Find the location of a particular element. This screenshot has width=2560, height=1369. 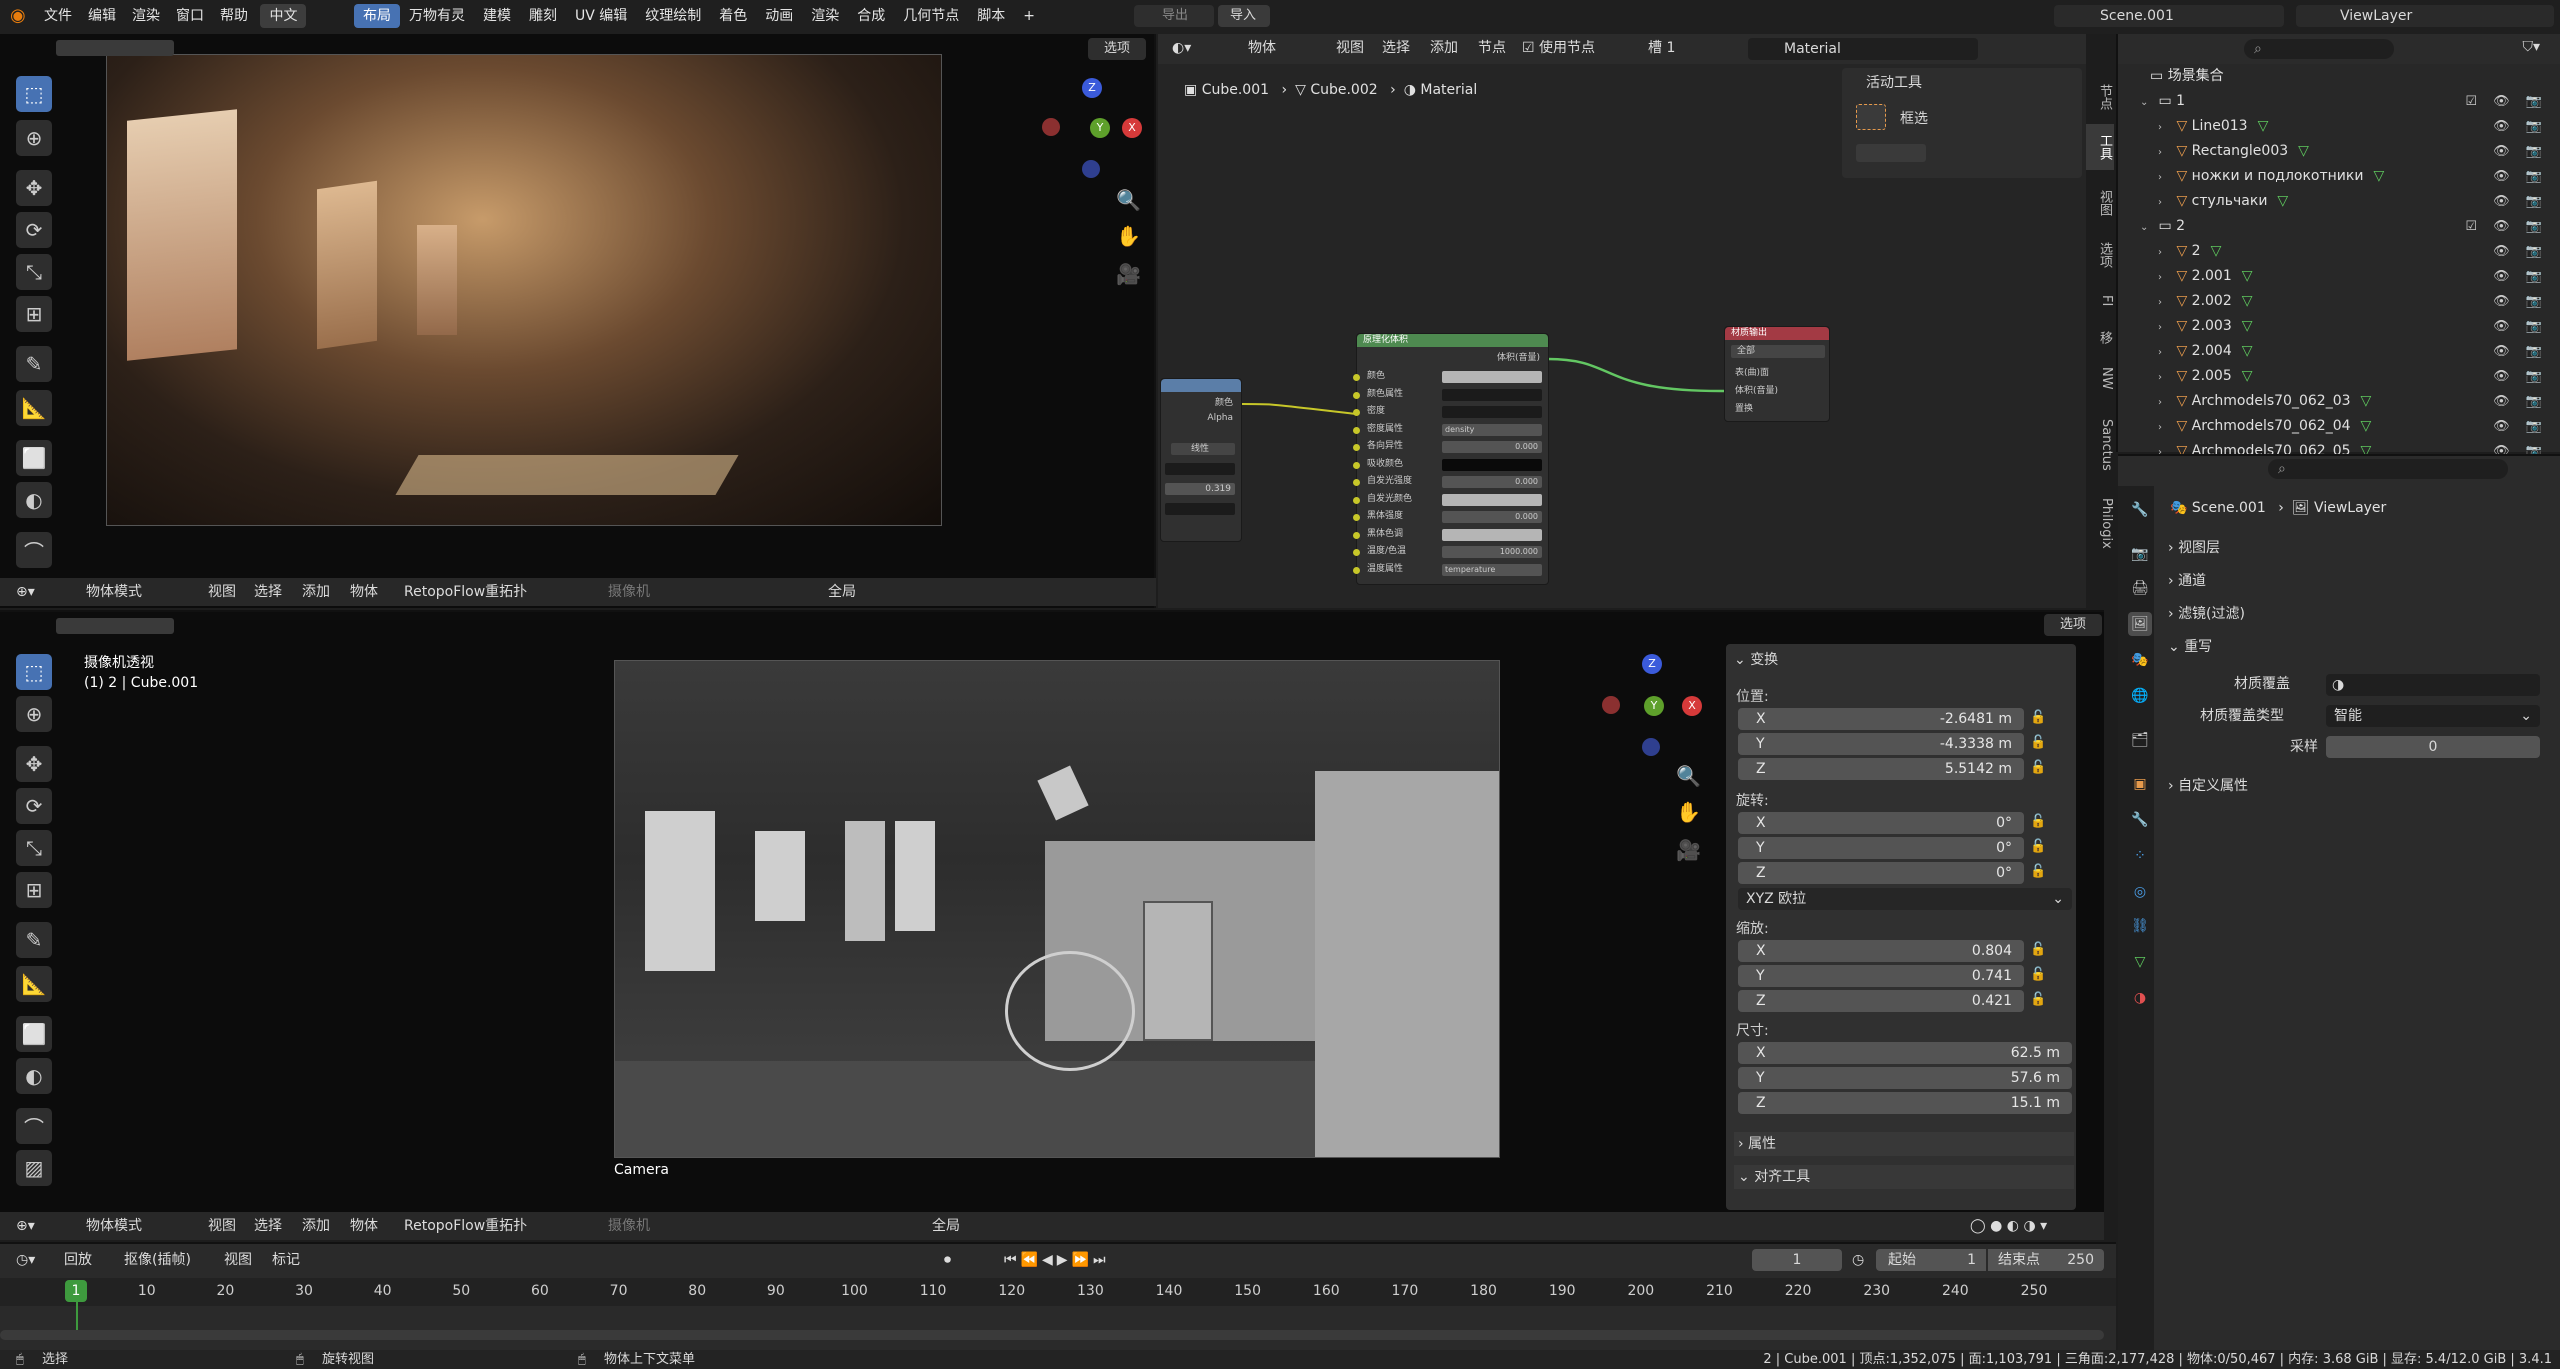

select-box-tool-icon: ⬚ is located at coordinates (34, 672).